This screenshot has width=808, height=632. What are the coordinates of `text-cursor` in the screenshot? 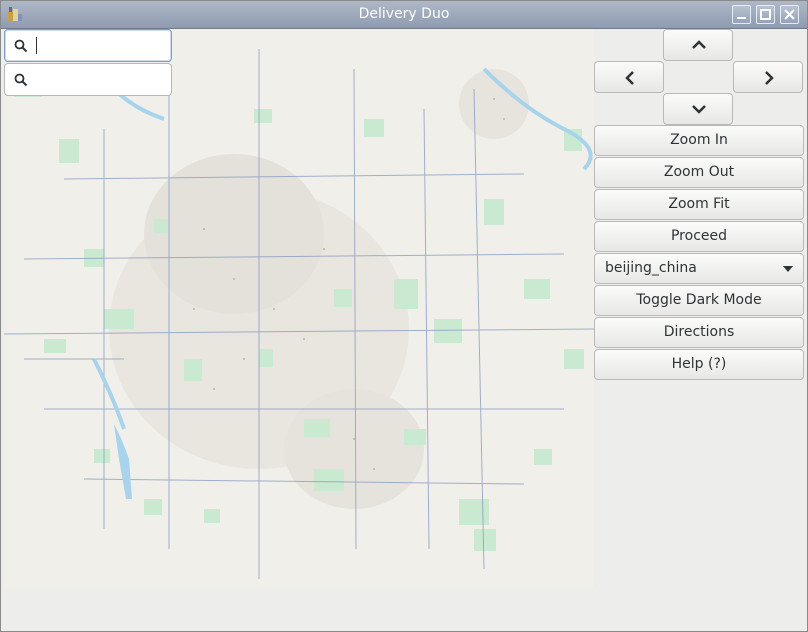 It's located at (36, 45).